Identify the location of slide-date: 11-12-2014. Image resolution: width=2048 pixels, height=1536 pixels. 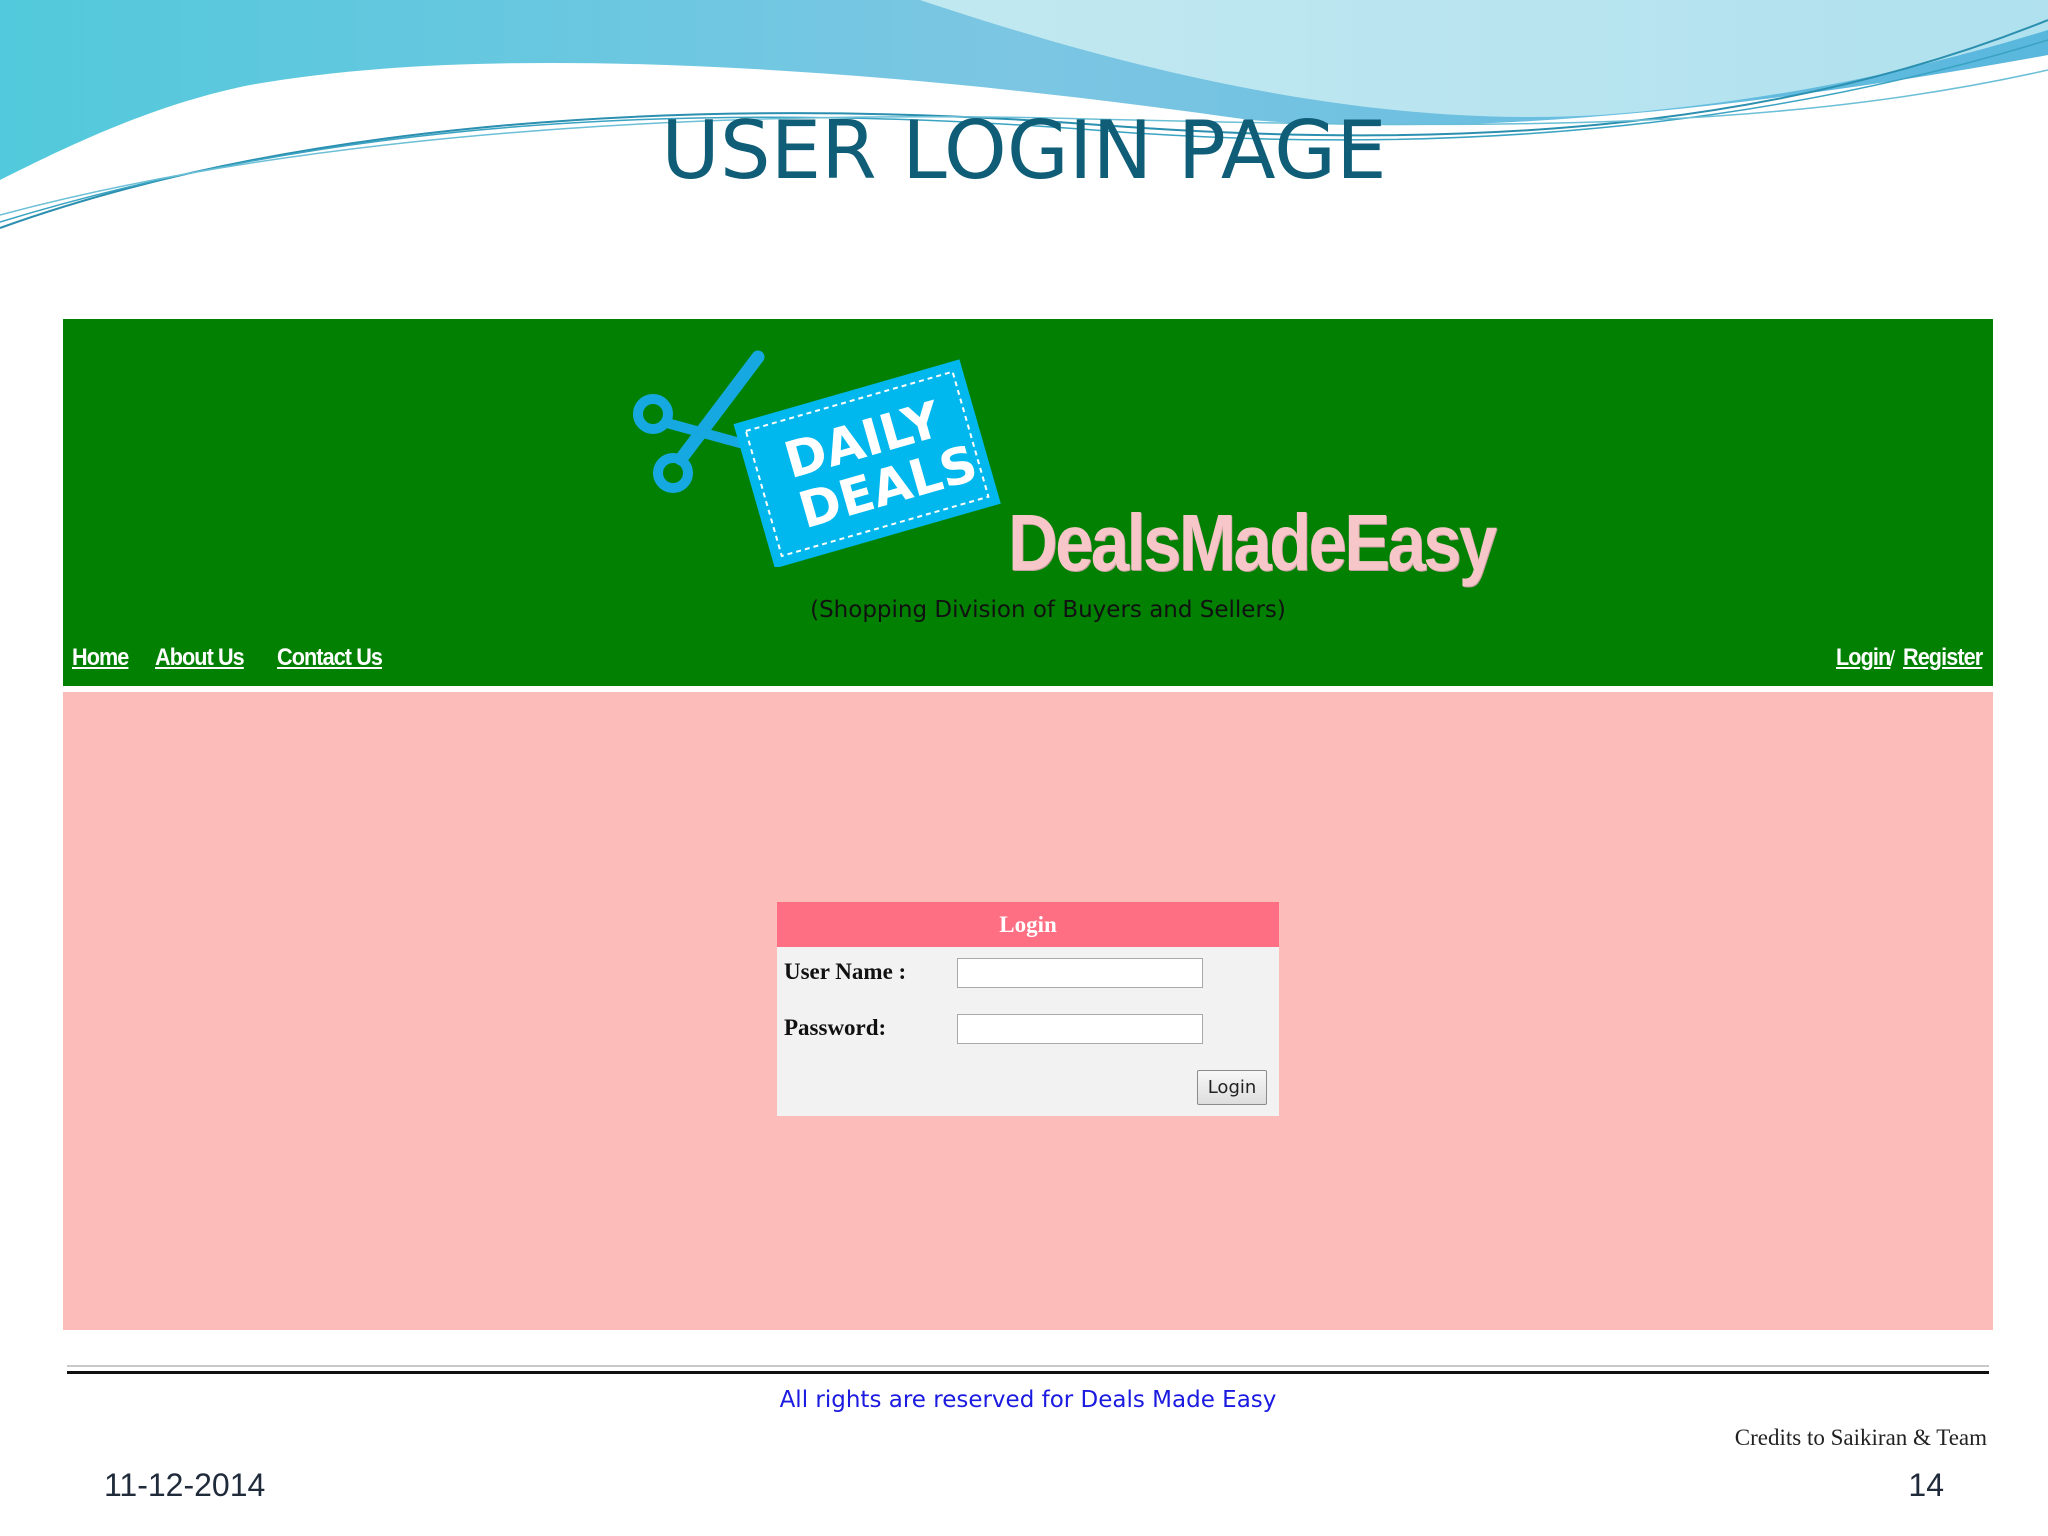
(185, 1485).